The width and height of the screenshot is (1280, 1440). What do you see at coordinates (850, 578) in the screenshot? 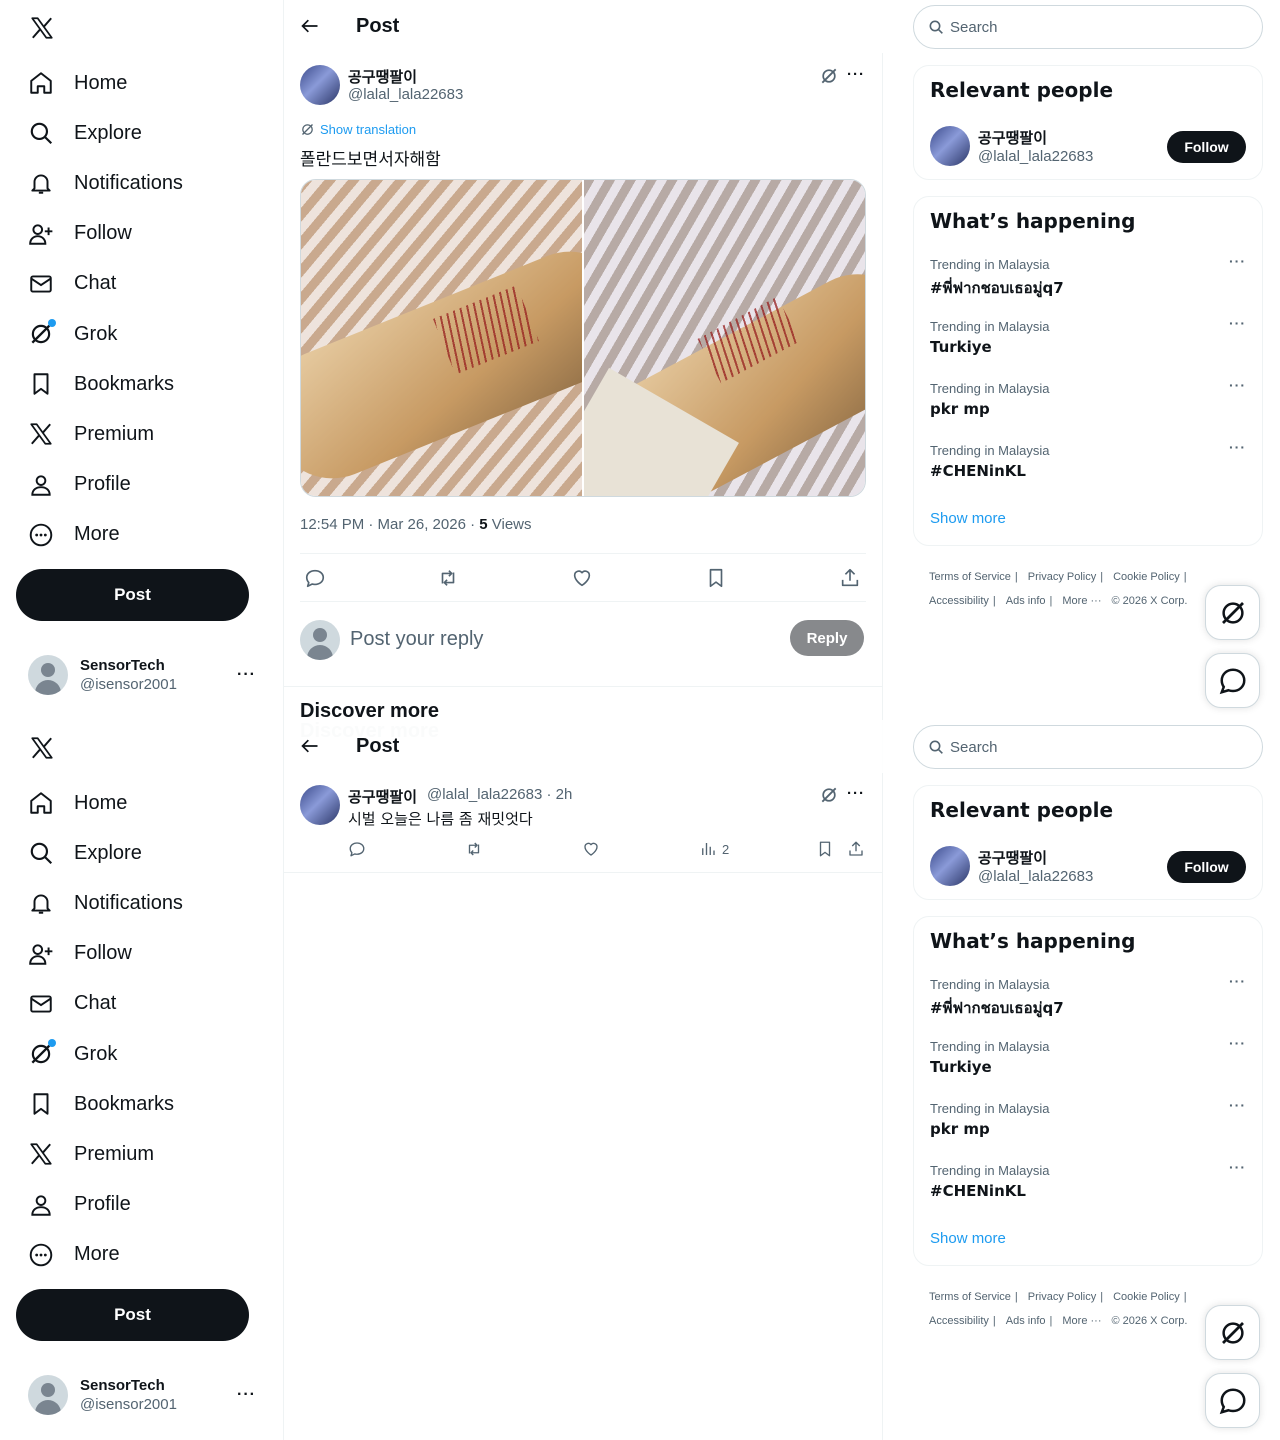
I see `share-icon` at bounding box center [850, 578].